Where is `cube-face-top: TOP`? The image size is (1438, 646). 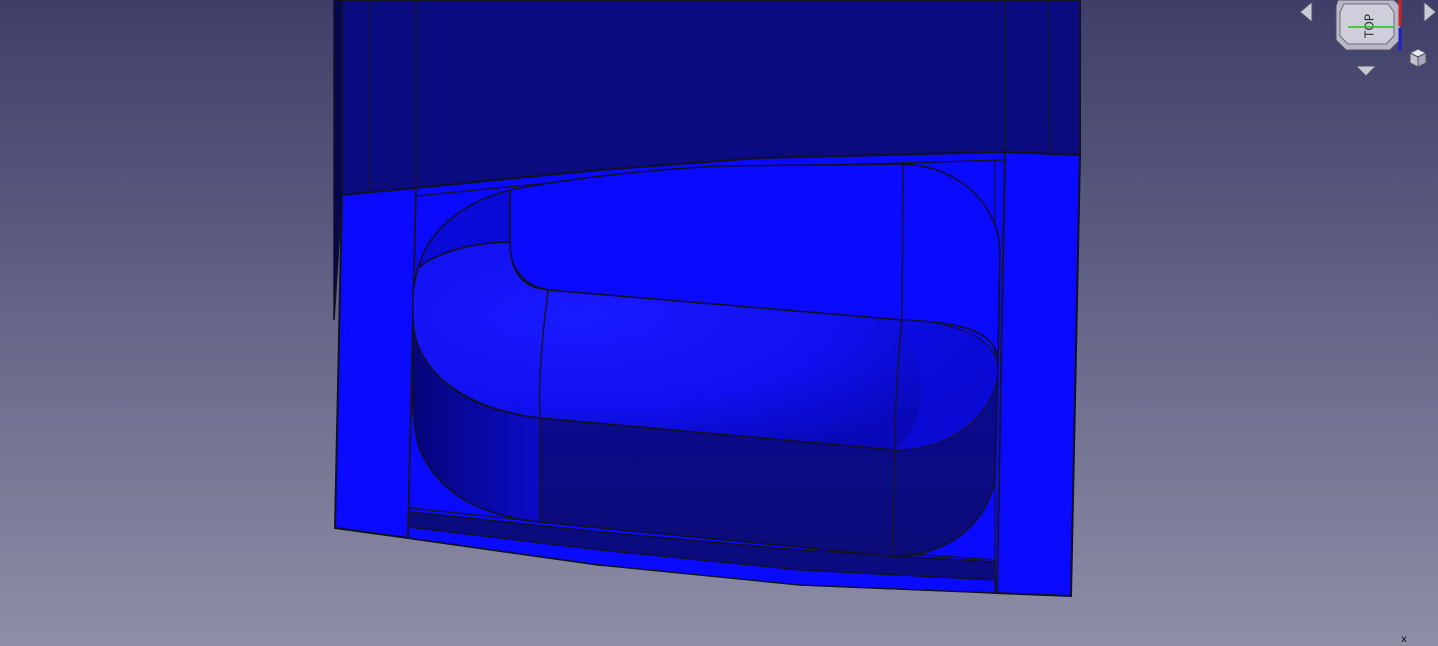
cube-face-top: TOP is located at coordinates (1368, 25).